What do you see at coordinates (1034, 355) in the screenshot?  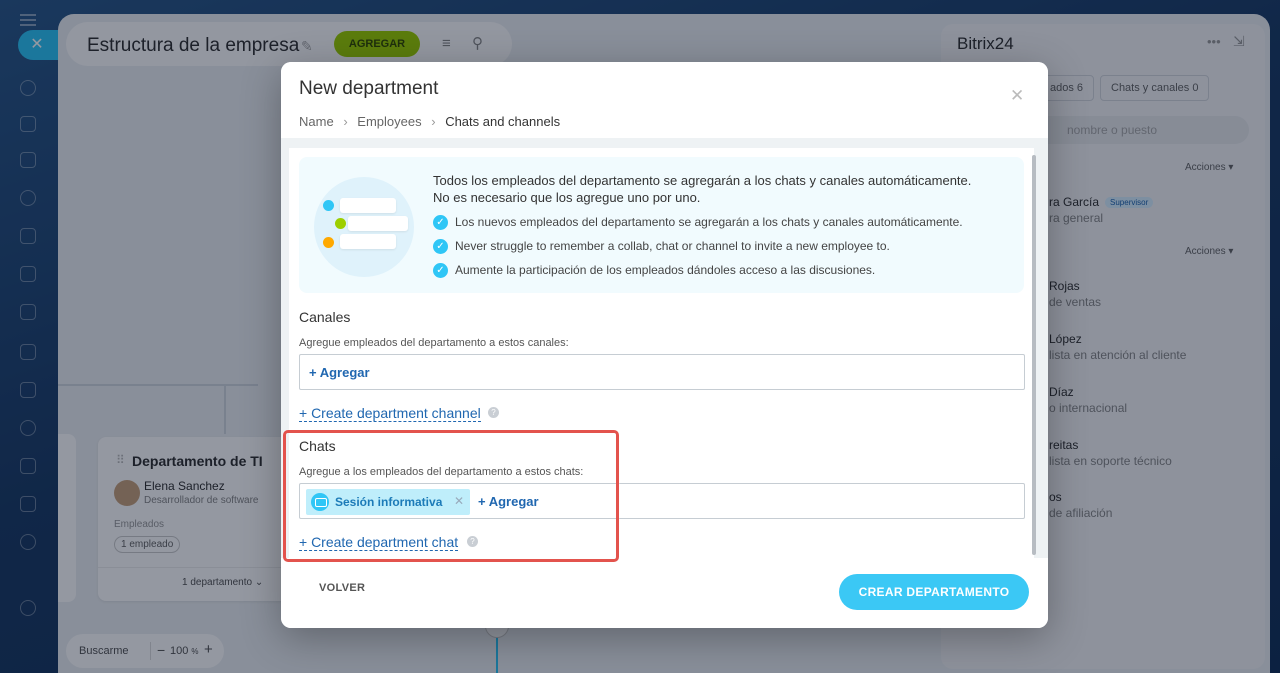 I see `scrollbar` at bounding box center [1034, 355].